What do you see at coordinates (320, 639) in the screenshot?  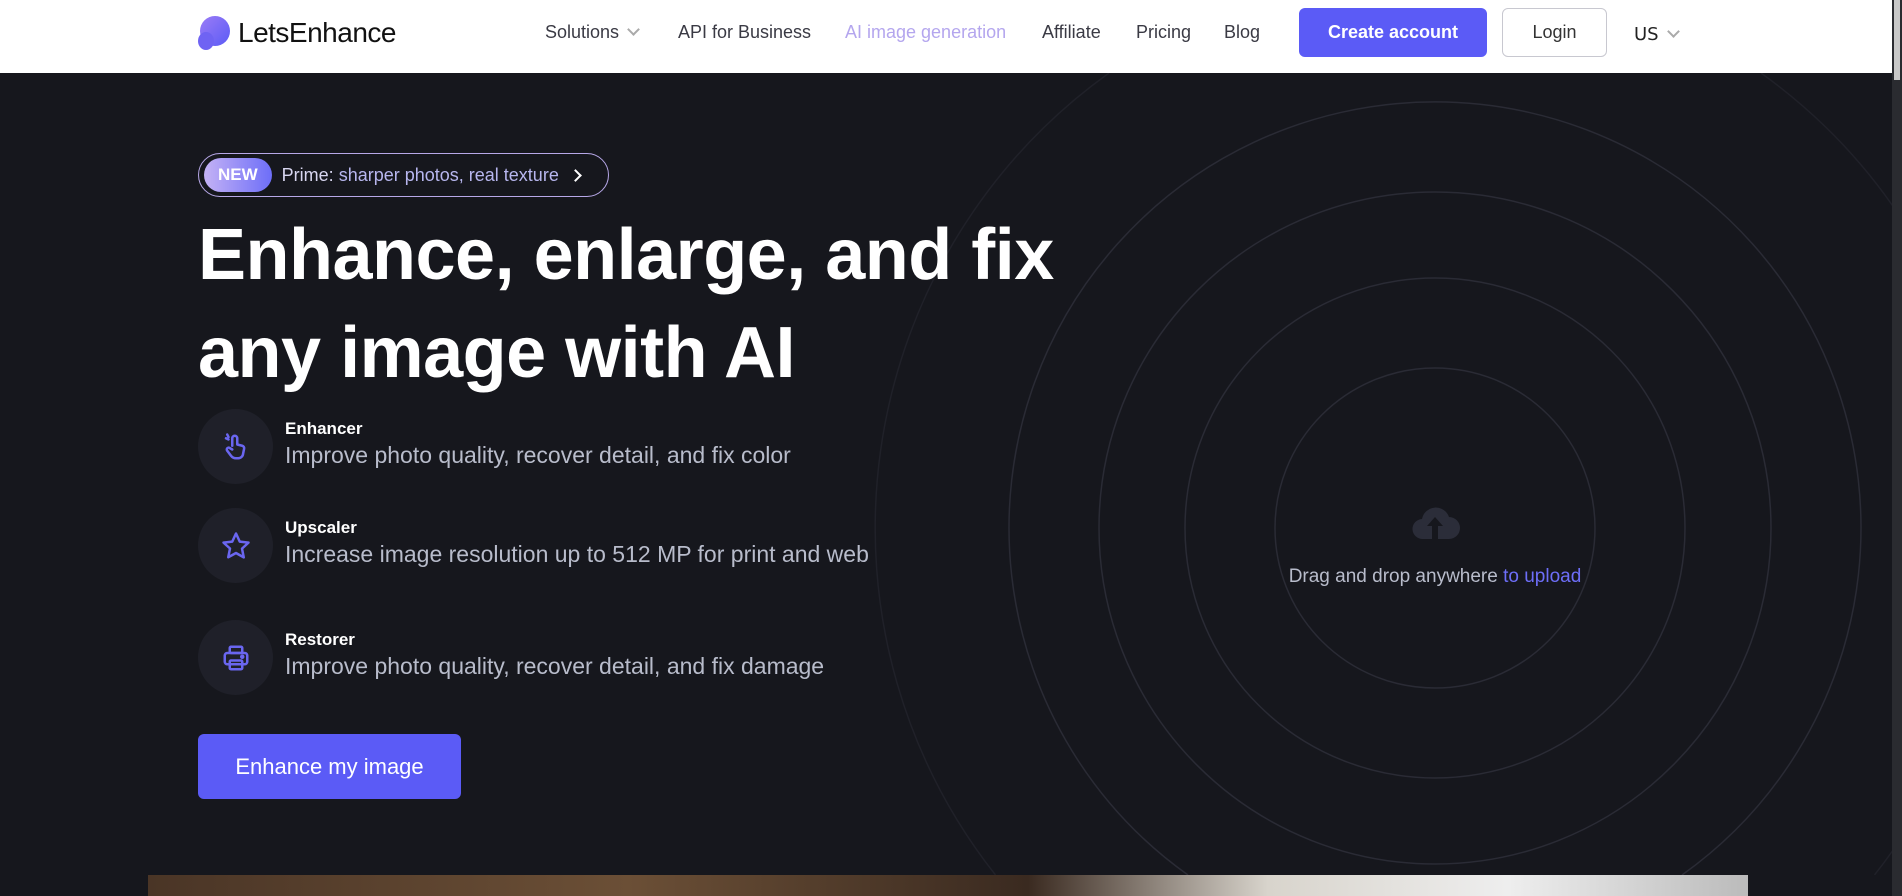 I see `feature-title: Restorer` at bounding box center [320, 639].